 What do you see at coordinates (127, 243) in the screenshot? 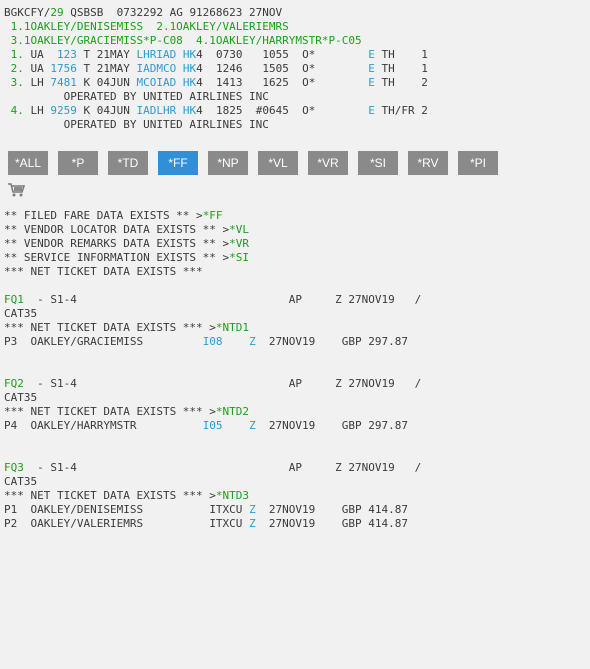
I see `message-line: ** VENDOR REMARKS DATA EXISTS ** >*VR` at bounding box center [127, 243].